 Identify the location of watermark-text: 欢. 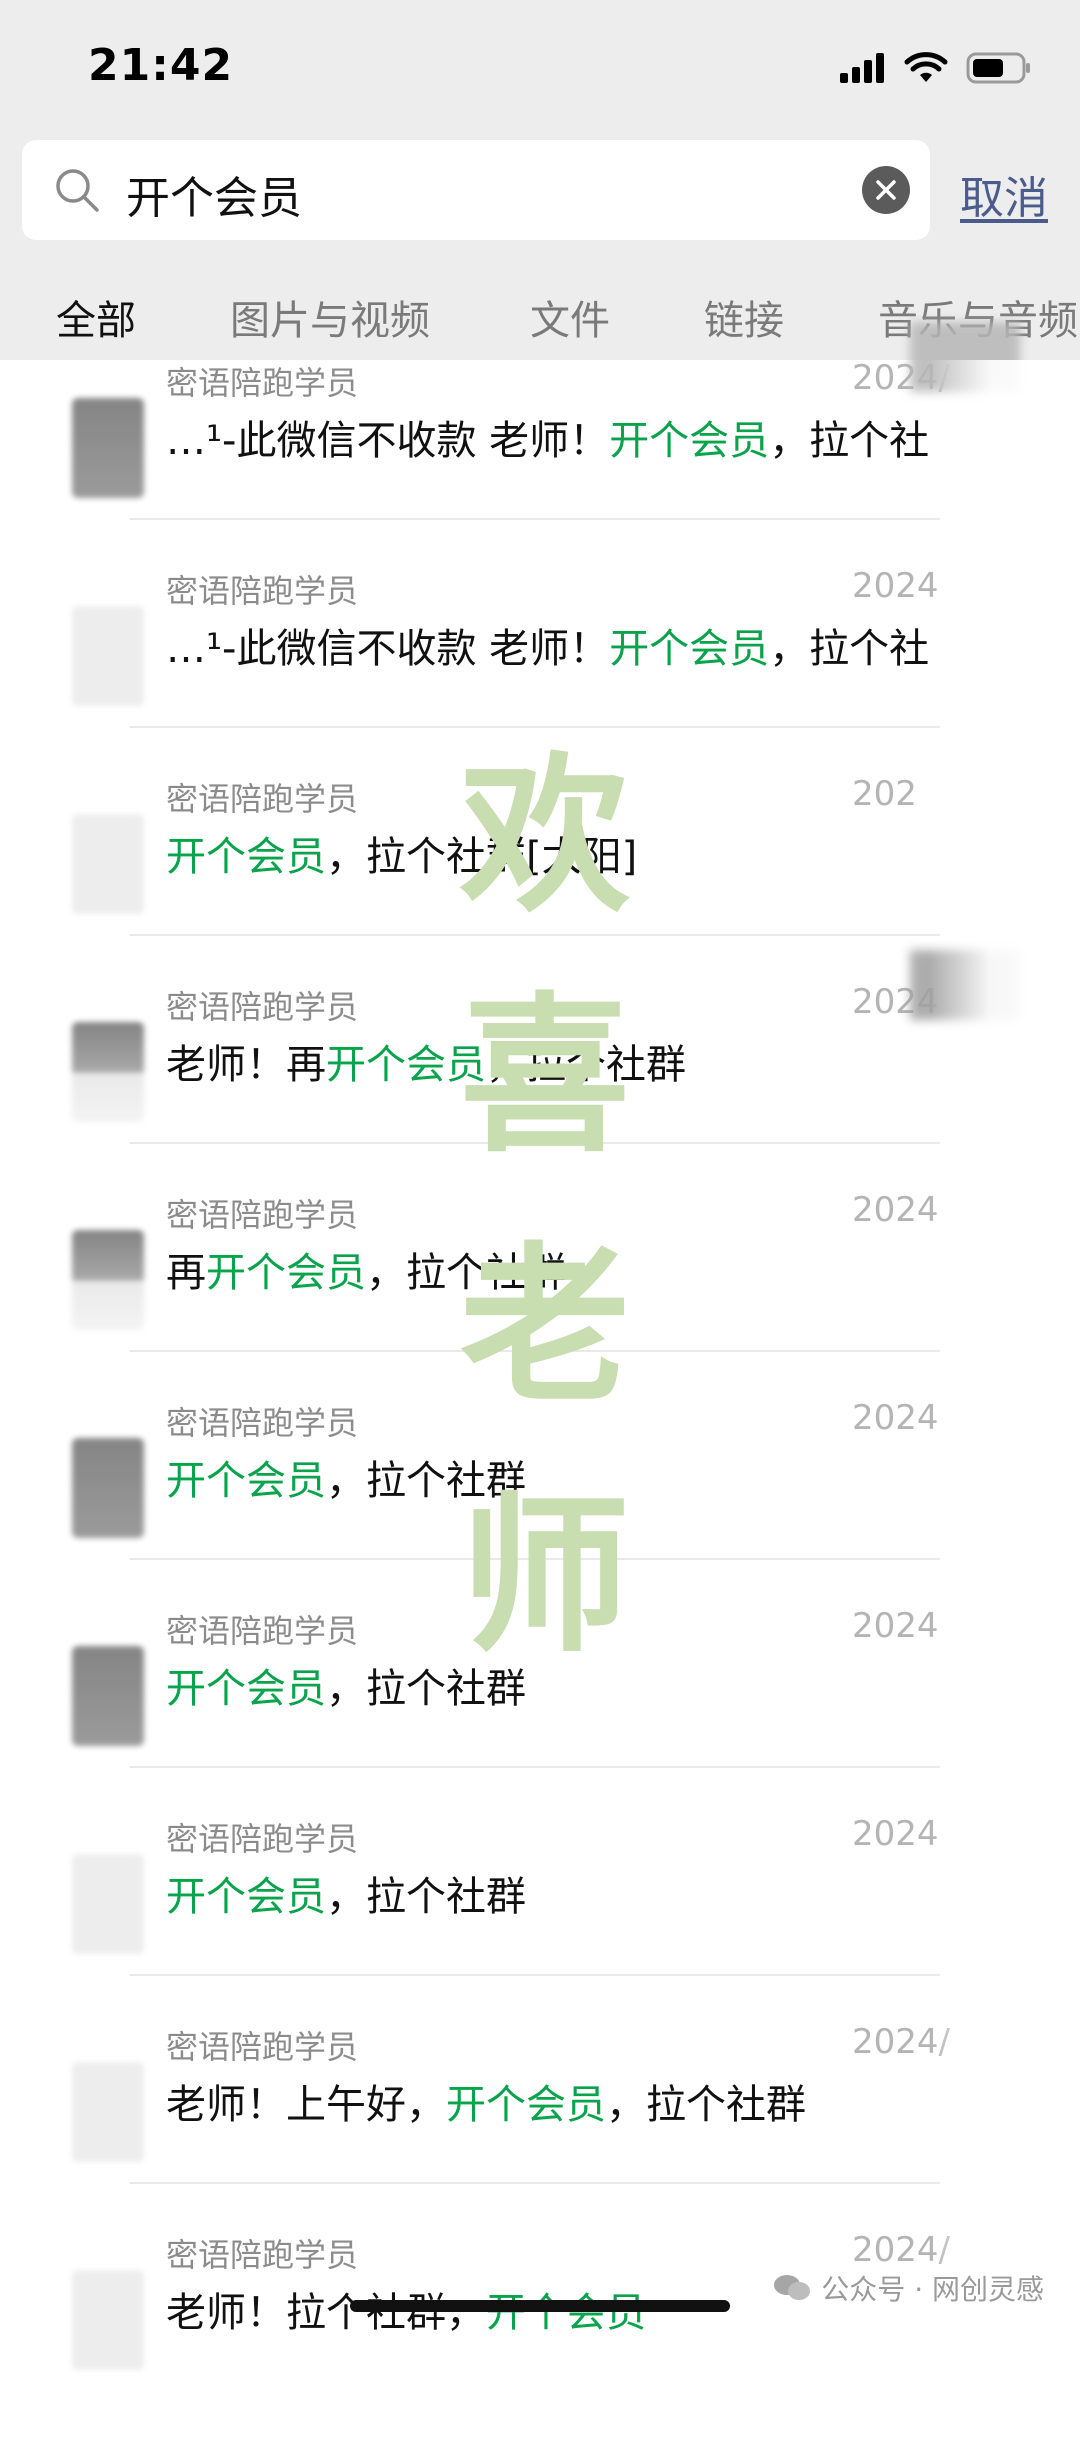
(545, 830).